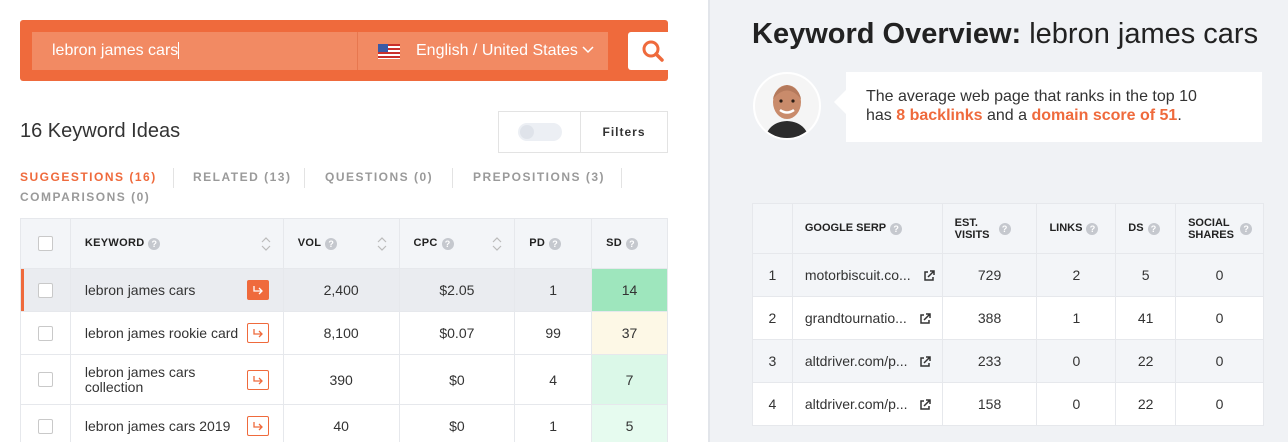 The height and width of the screenshot is (442, 1288). What do you see at coordinates (176, 379) in the screenshot?
I see `keyword-cell: lebron james cars collection` at bounding box center [176, 379].